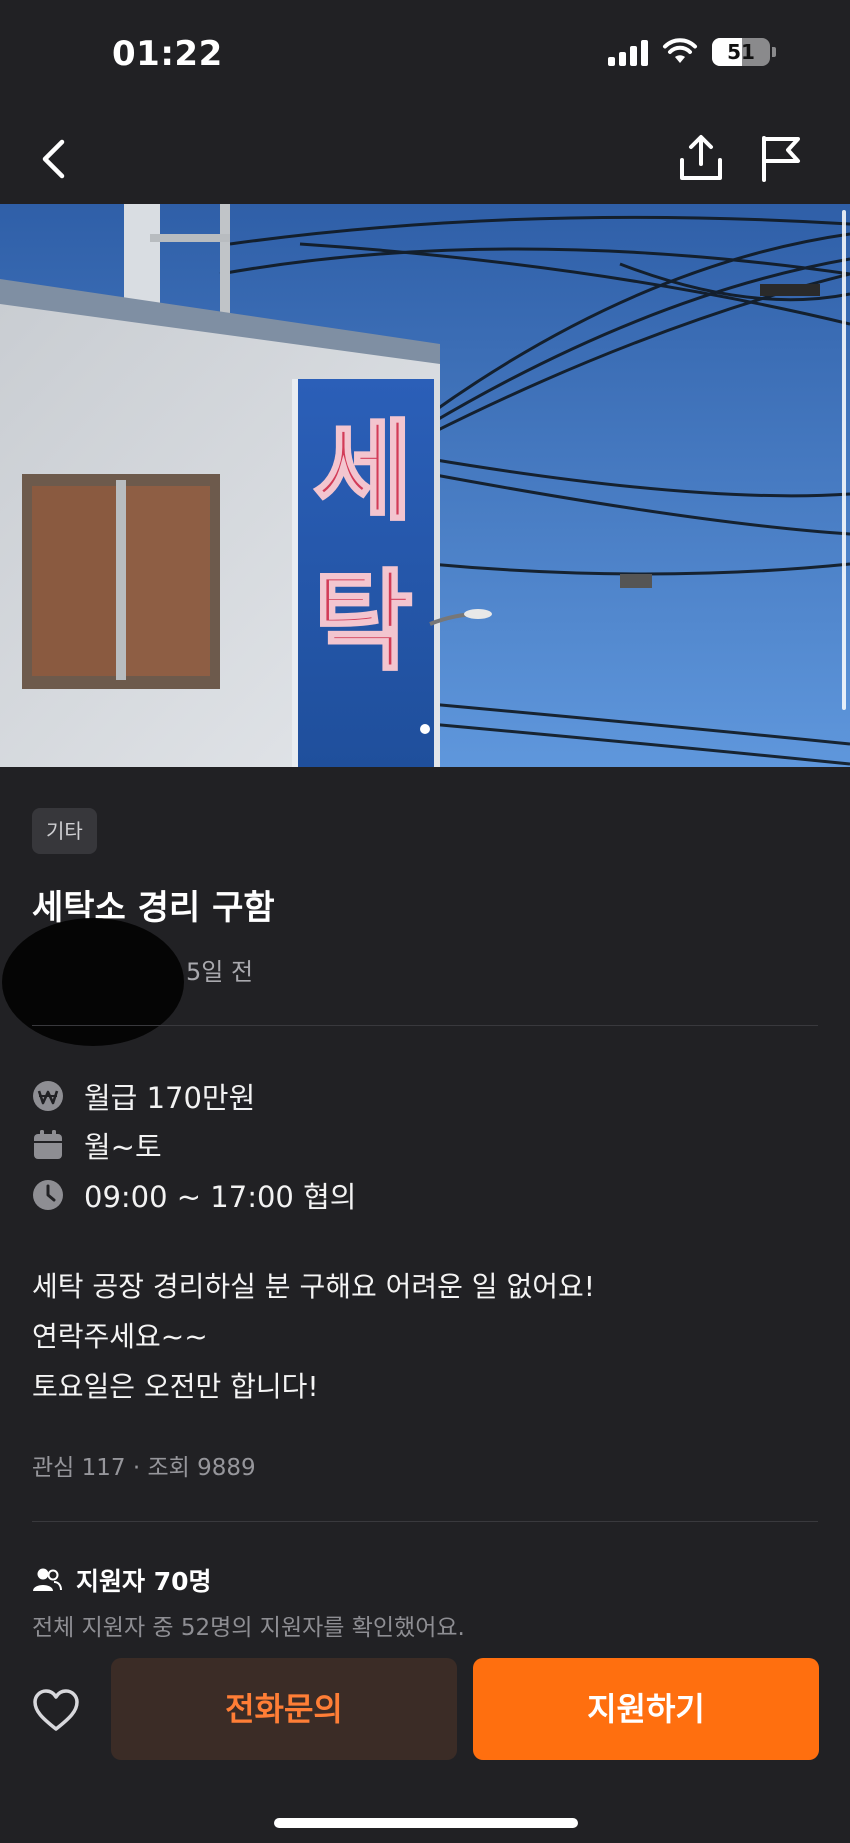 The image size is (850, 1843). Describe the element at coordinates (144, 1581) in the screenshot. I see `applicants-count: 지원자 70명` at that location.